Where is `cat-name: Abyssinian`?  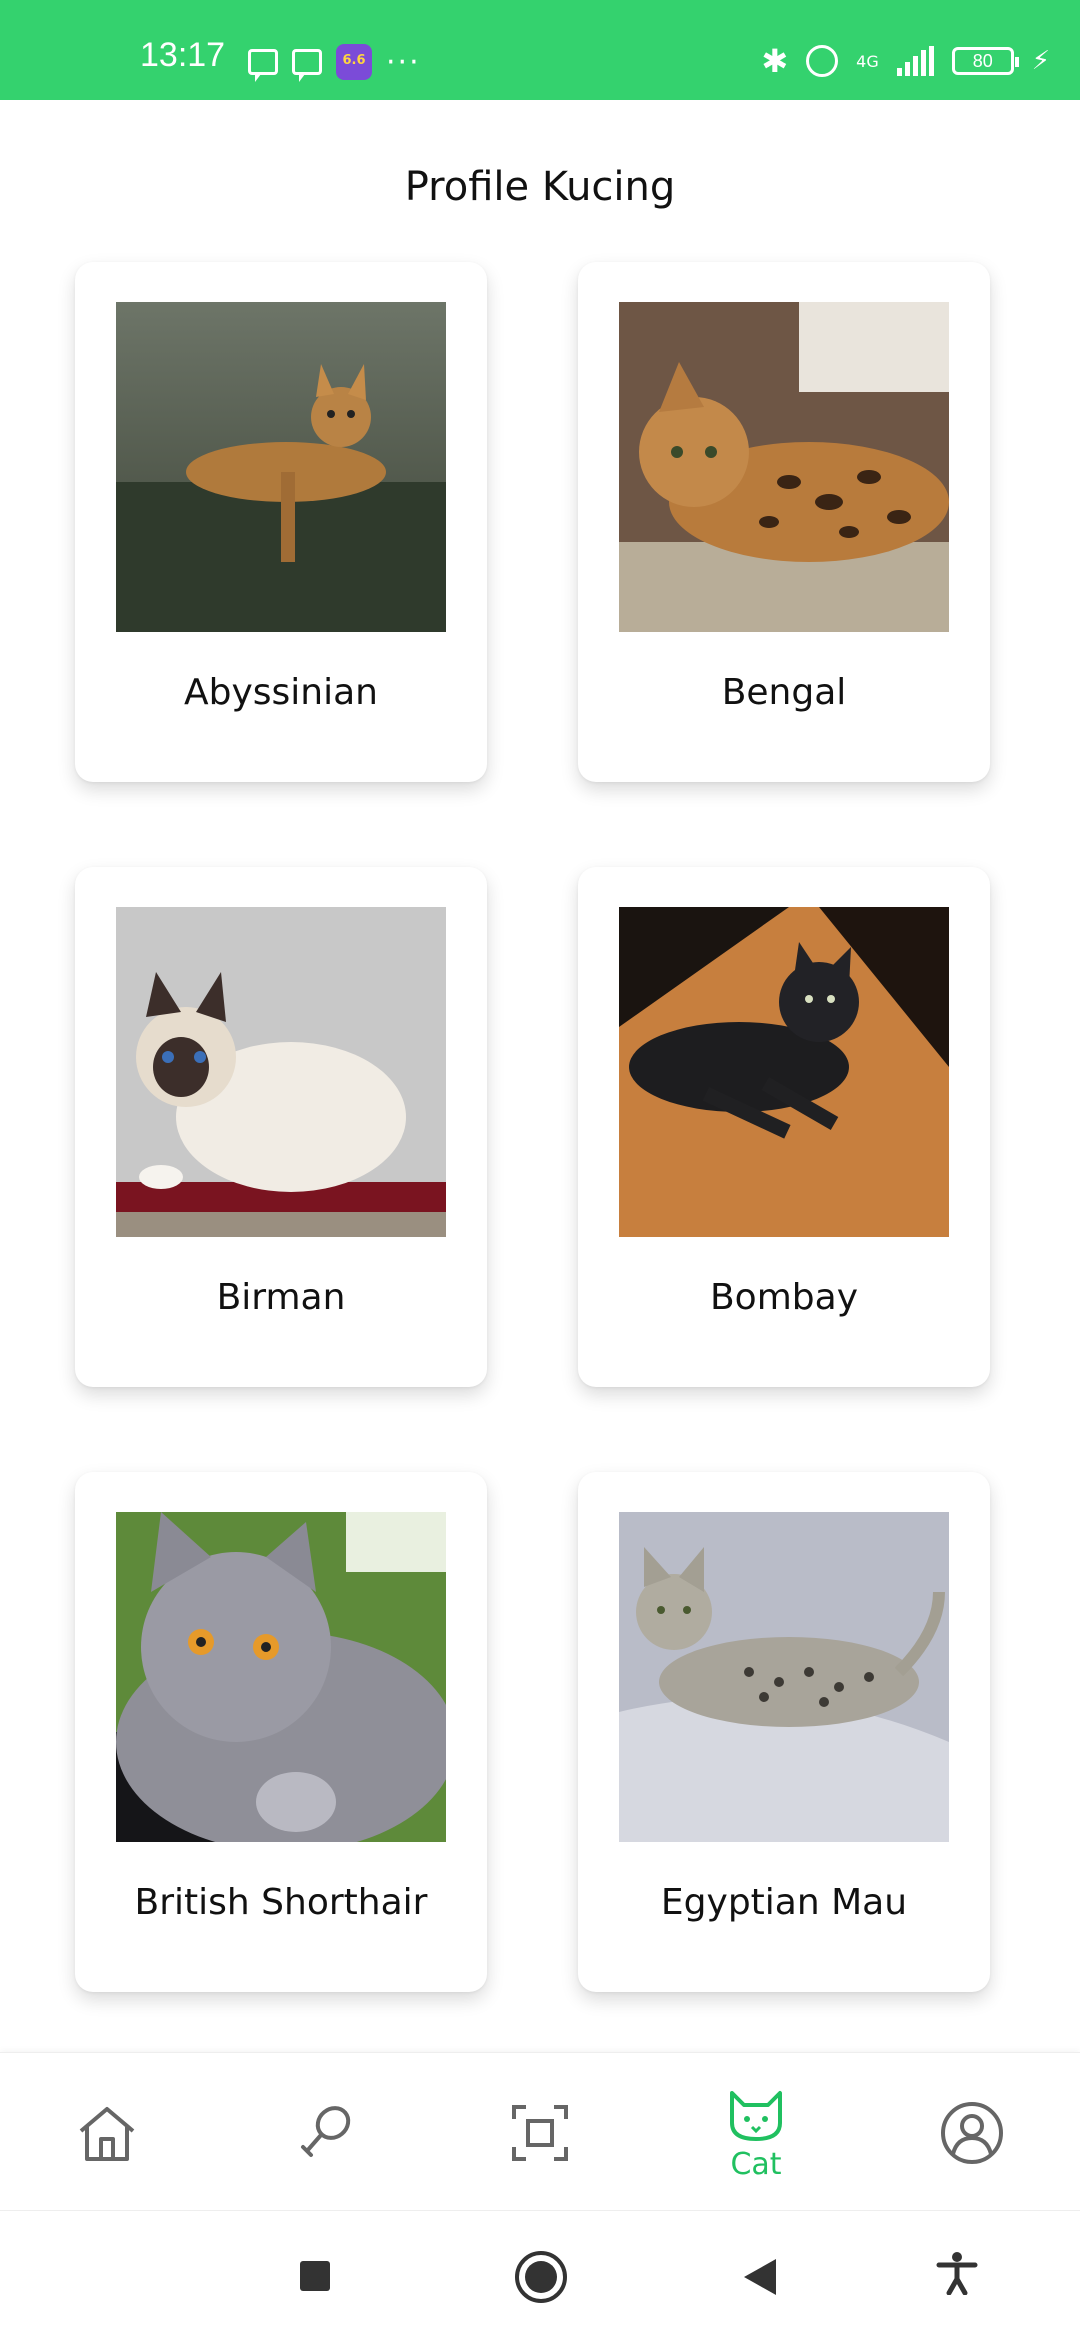 cat-name: Abyssinian is located at coordinates (281, 692).